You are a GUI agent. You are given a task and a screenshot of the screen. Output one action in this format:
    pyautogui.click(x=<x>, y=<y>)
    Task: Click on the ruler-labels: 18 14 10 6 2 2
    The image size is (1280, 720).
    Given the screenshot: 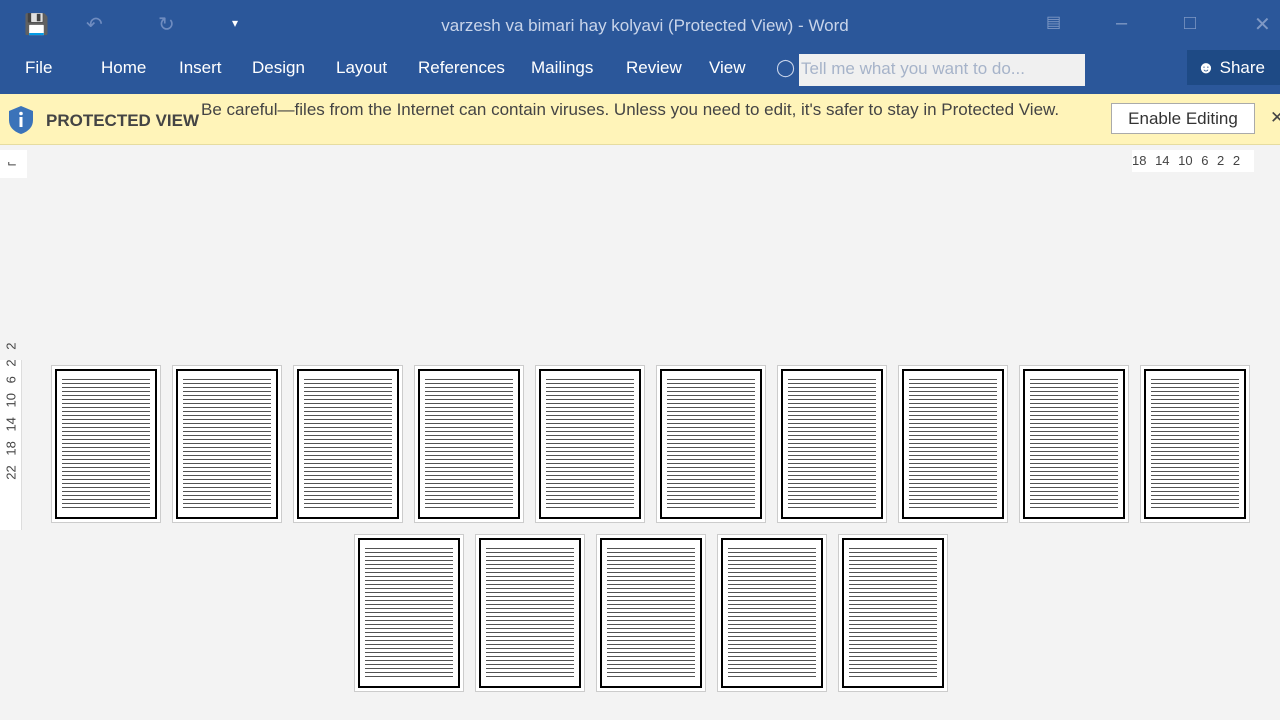 What is the action you would take?
    pyautogui.click(x=1186, y=160)
    